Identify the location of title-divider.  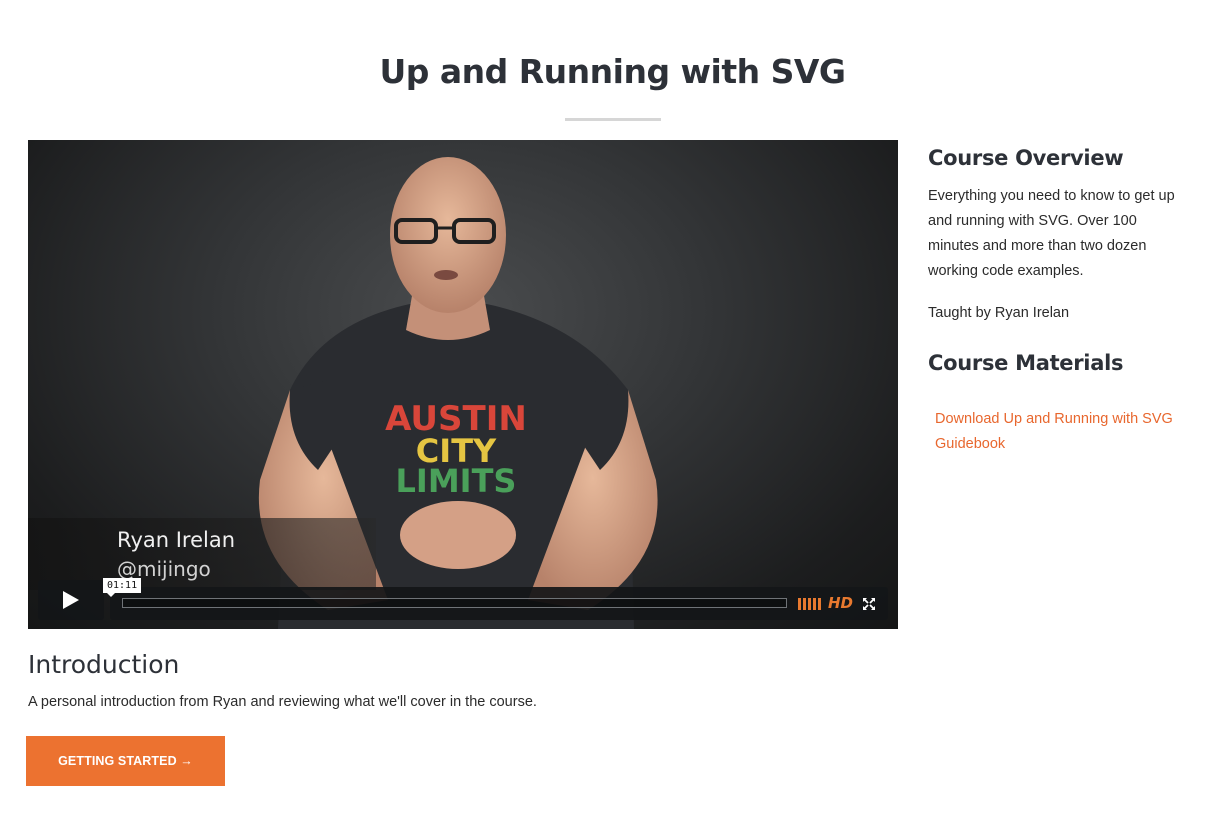
(613, 119).